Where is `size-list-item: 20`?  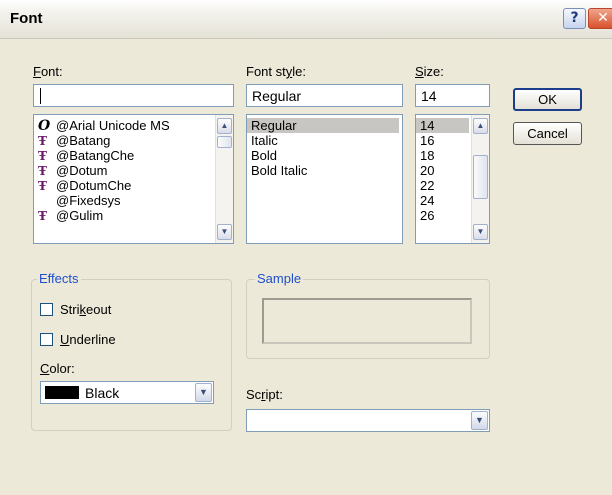
size-list-item: 20 is located at coordinates (442, 170).